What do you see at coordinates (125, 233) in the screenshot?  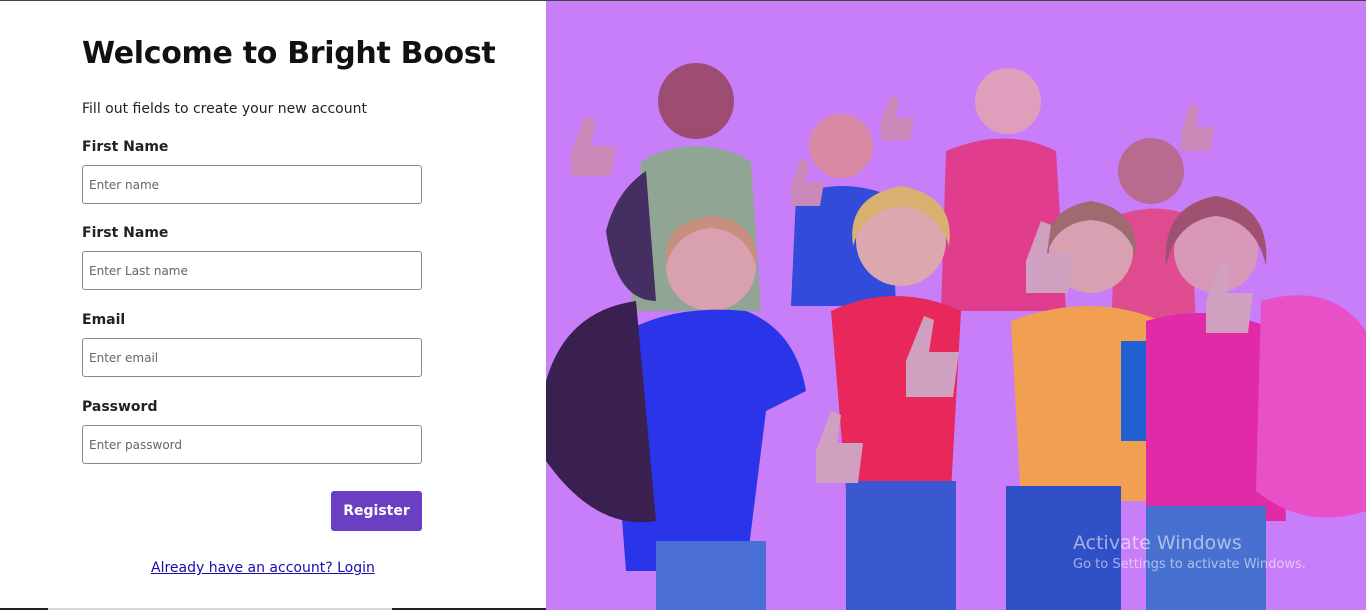 I see `last-name-label: First Name` at bounding box center [125, 233].